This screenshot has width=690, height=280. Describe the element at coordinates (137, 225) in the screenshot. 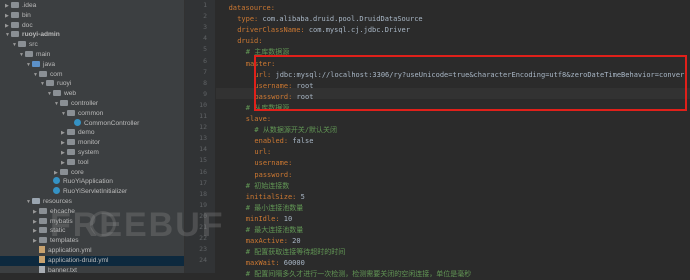

I see `watermark-text: FREEBUF` at that location.